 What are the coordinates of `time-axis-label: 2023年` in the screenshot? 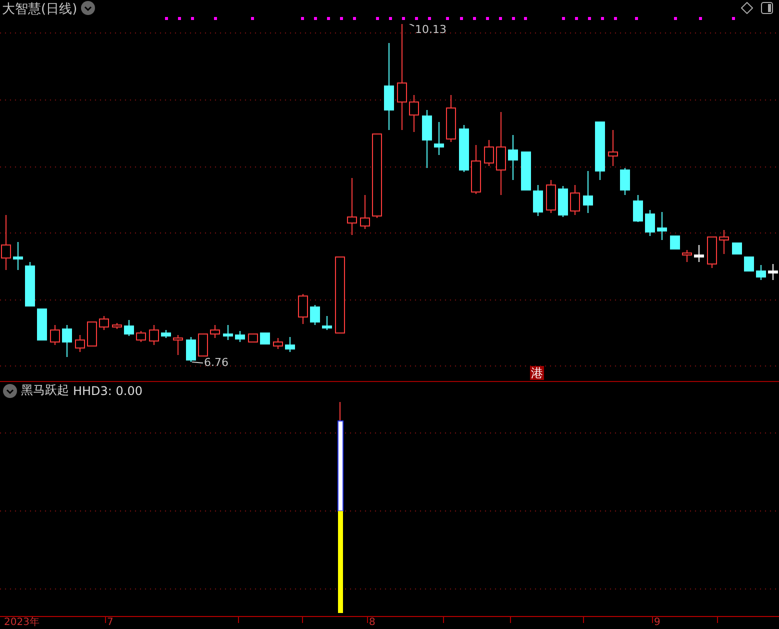 It's located at (22, 622).